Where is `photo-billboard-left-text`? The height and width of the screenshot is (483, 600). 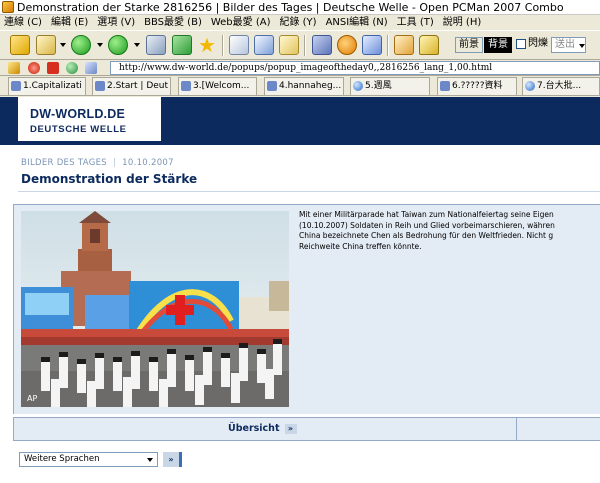
photo-billboard-left-text is located at coordinates (47, 304).